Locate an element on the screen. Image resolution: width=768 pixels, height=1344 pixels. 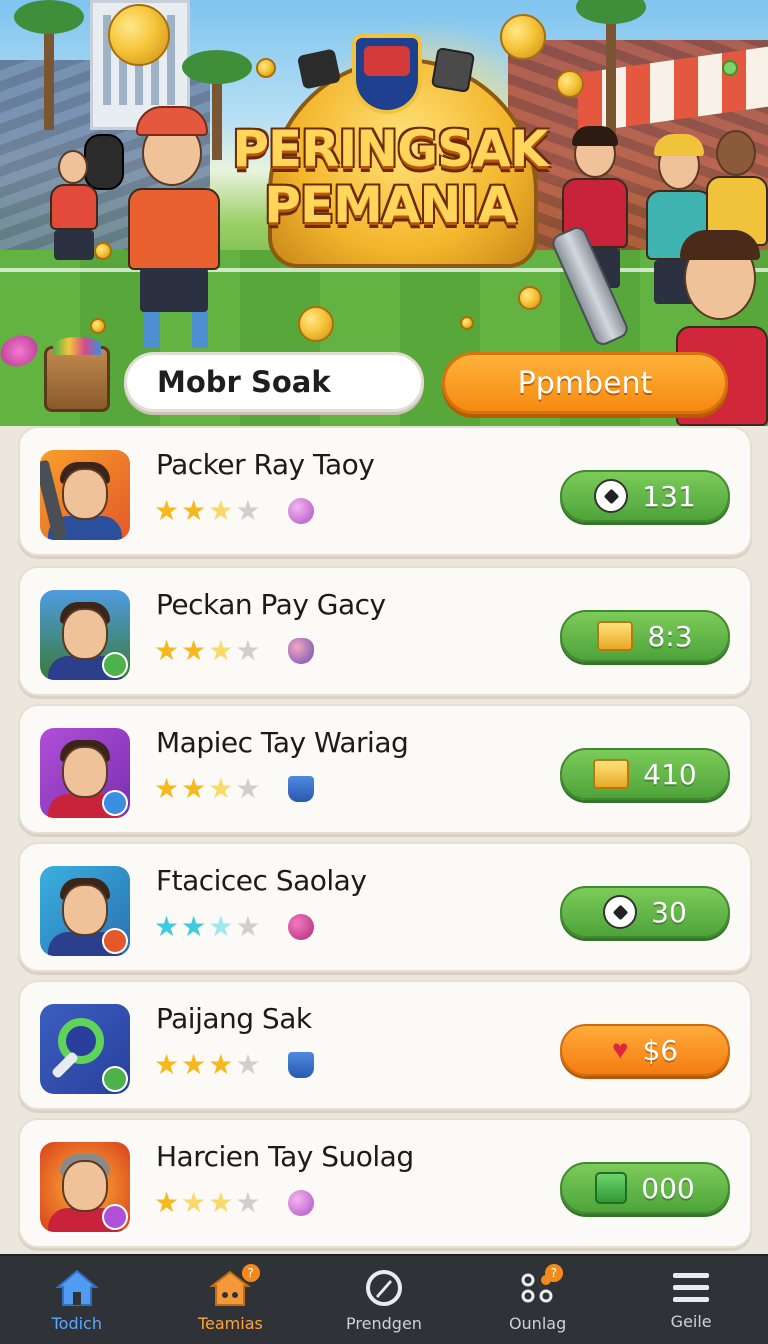
nav-tab-prendgen: Prendgen is located at coordinates (384, 1300).